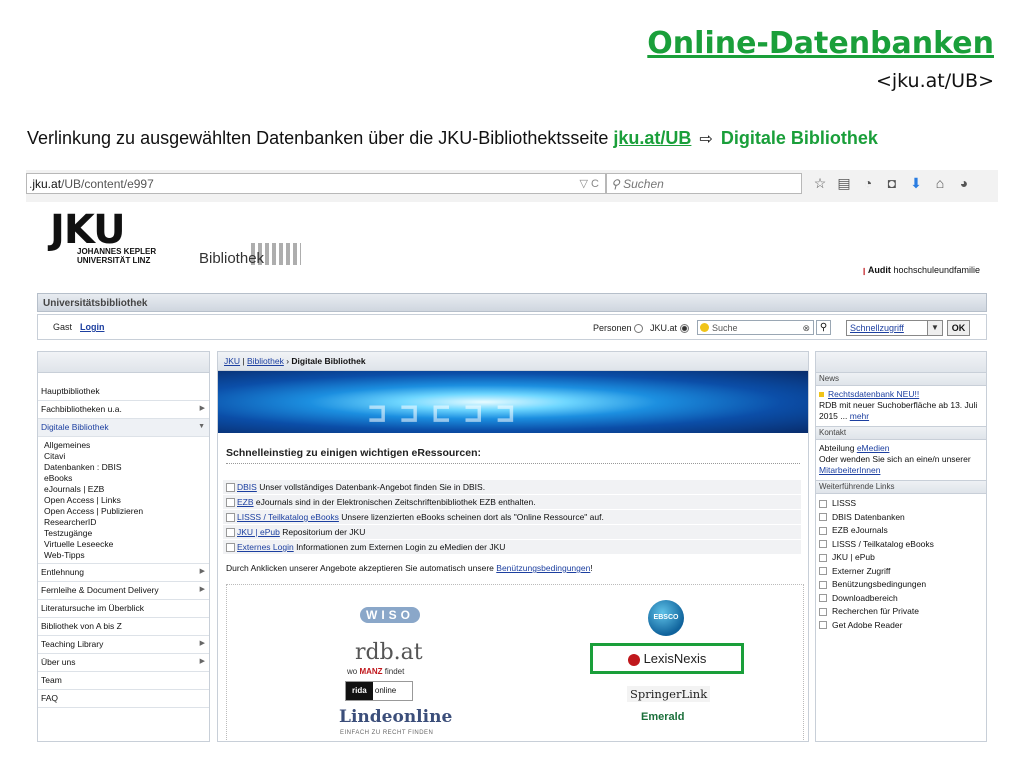 The height and width of the screenshot is (768, 1024). What do you see at coordinates (258, 532) in the screenshot?
I see `resource-link: JKU | ePub` at bounding box center [258, 532].